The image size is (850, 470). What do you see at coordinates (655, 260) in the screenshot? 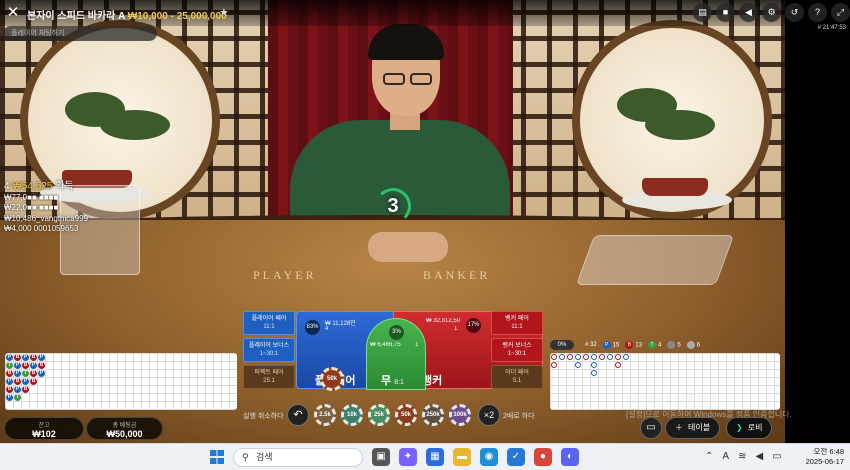
I see `card-shoe` at bounding box center [655, 260].